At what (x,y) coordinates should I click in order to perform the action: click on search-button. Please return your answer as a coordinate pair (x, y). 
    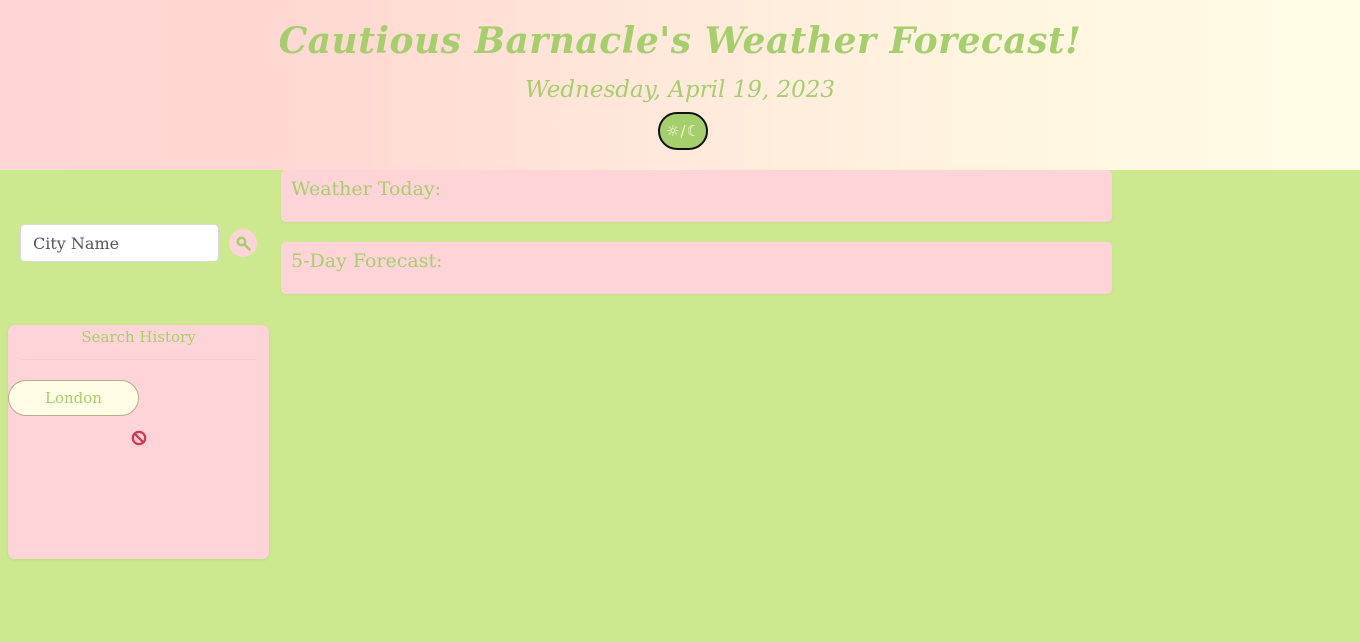
    Looking at the image, I should click on (243, 243).